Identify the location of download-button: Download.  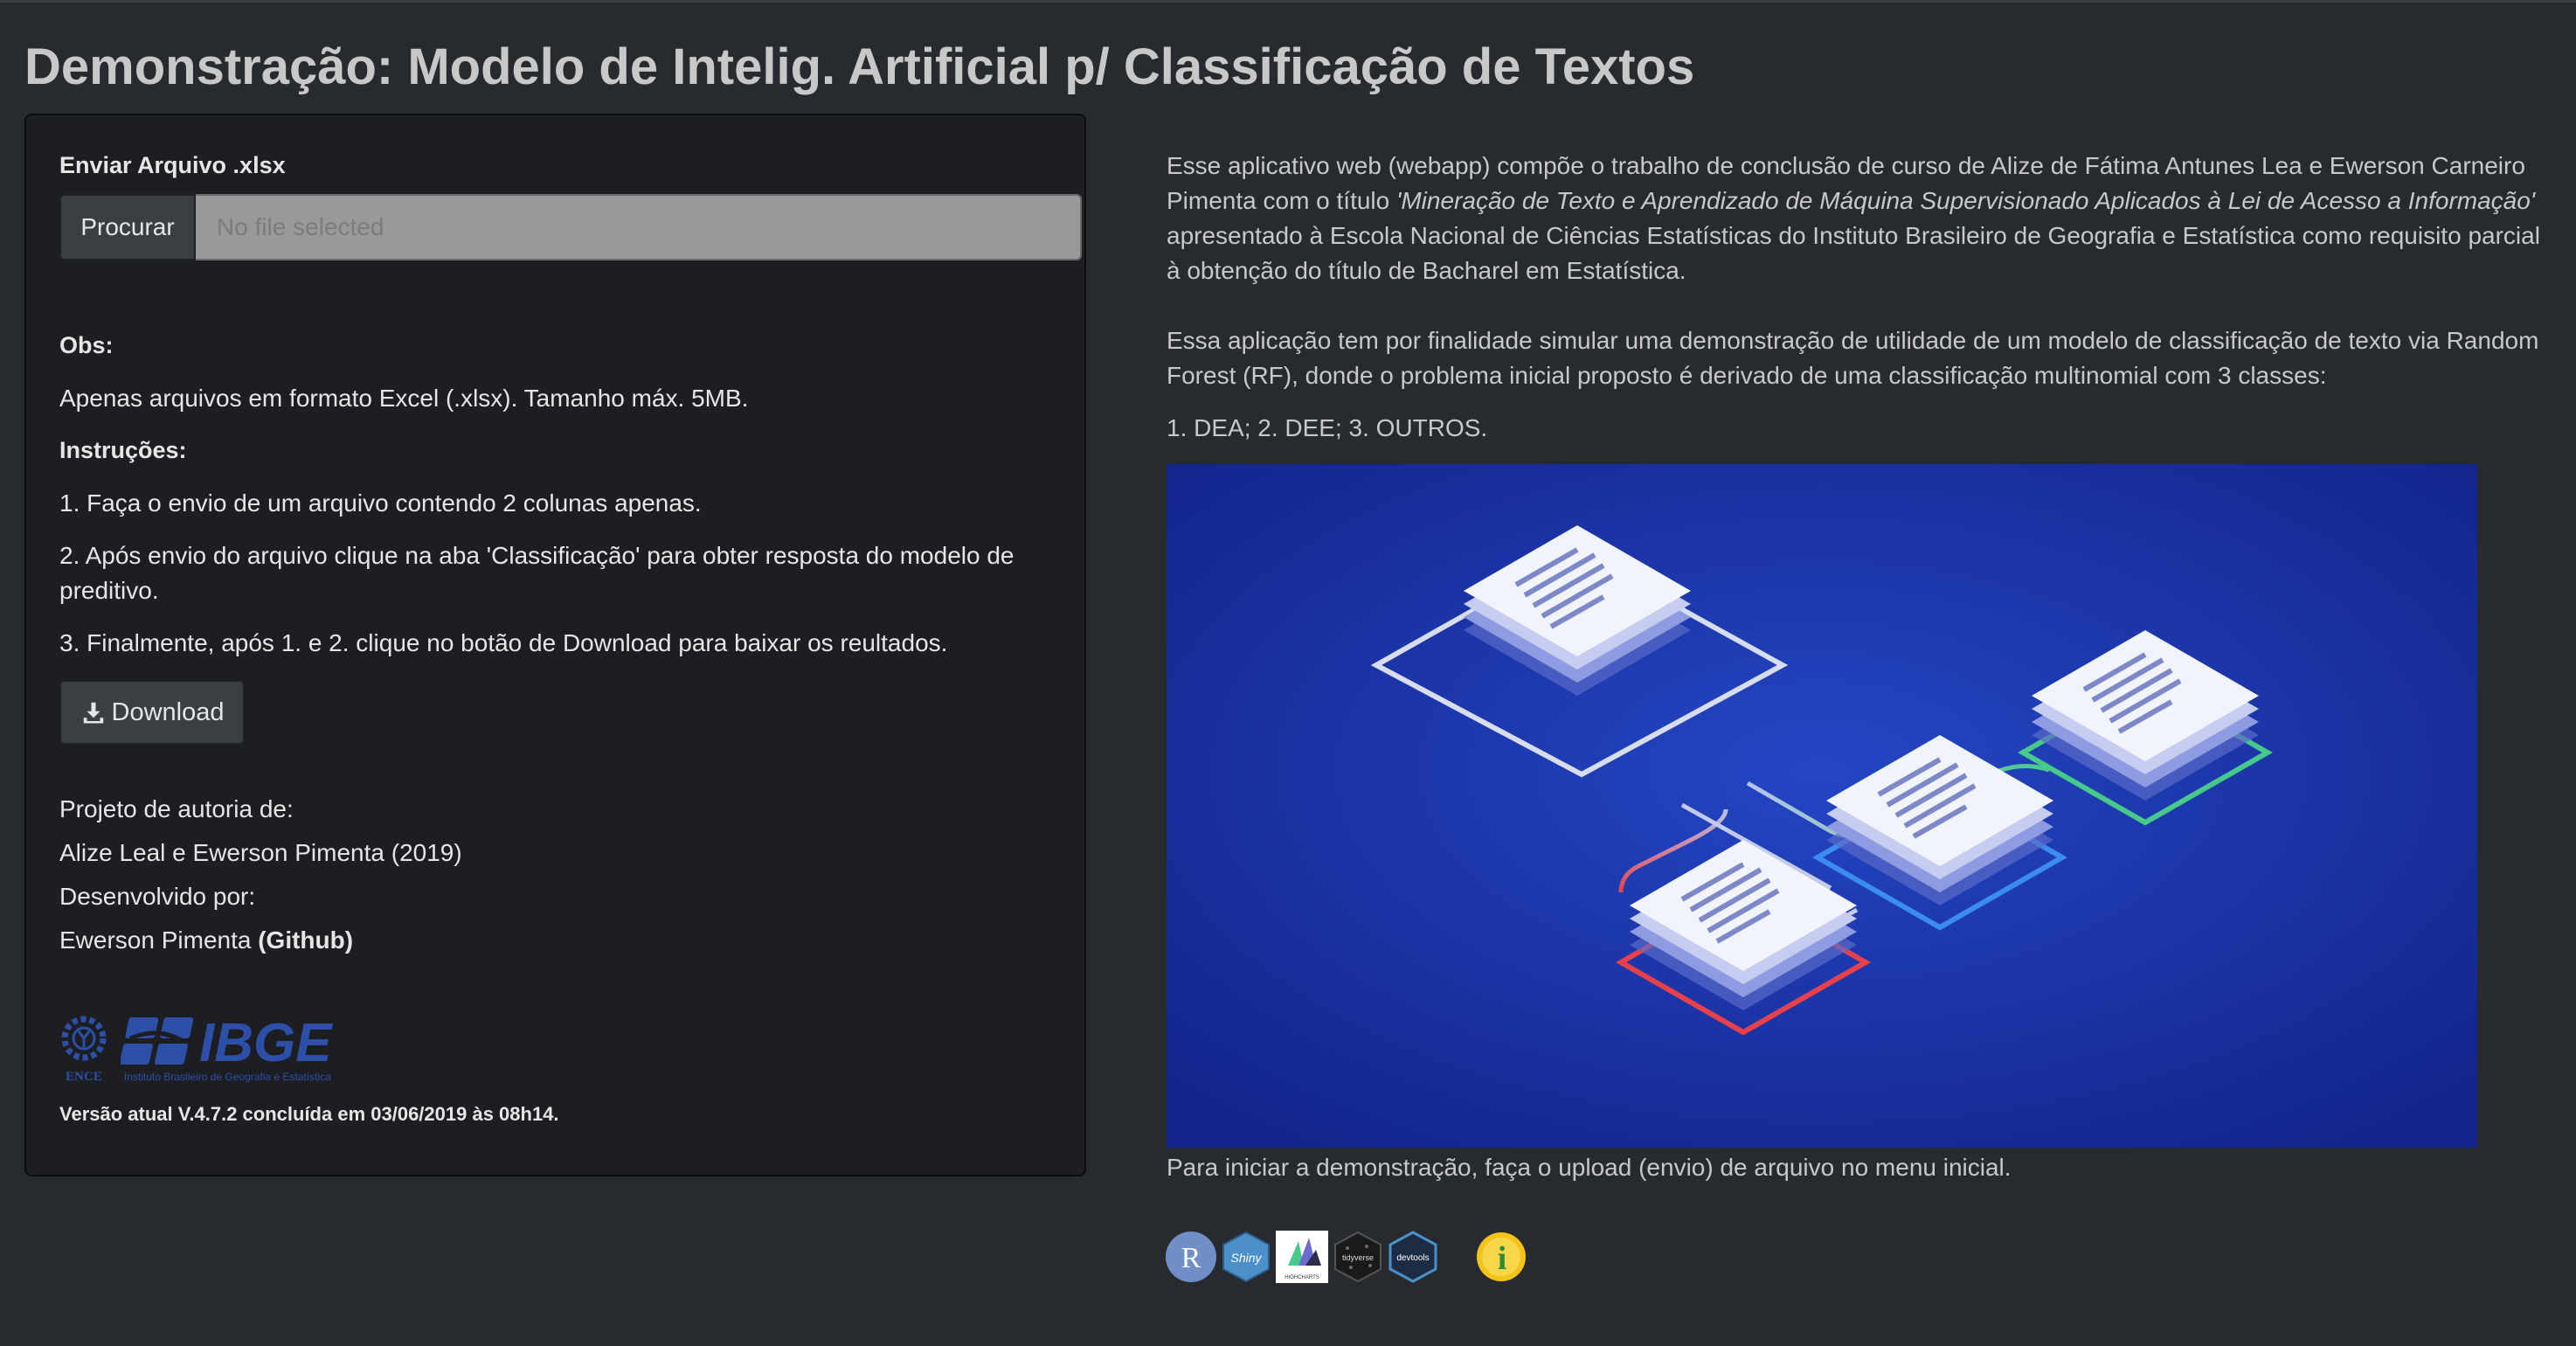
(152, 712).